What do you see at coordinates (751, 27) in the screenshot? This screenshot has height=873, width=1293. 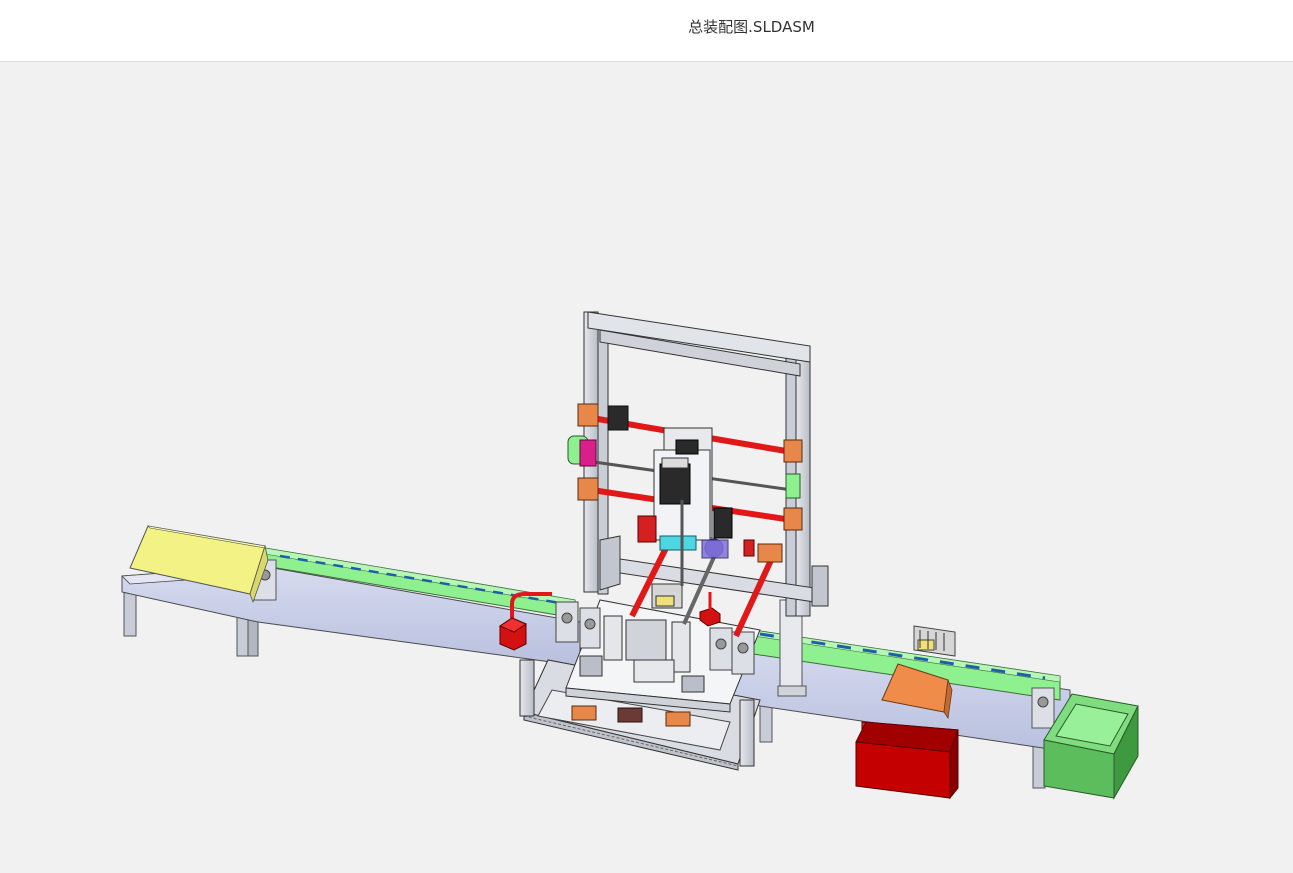 I see `window-title: 总装配图.SLDASM` at bounding box center [751, 27].